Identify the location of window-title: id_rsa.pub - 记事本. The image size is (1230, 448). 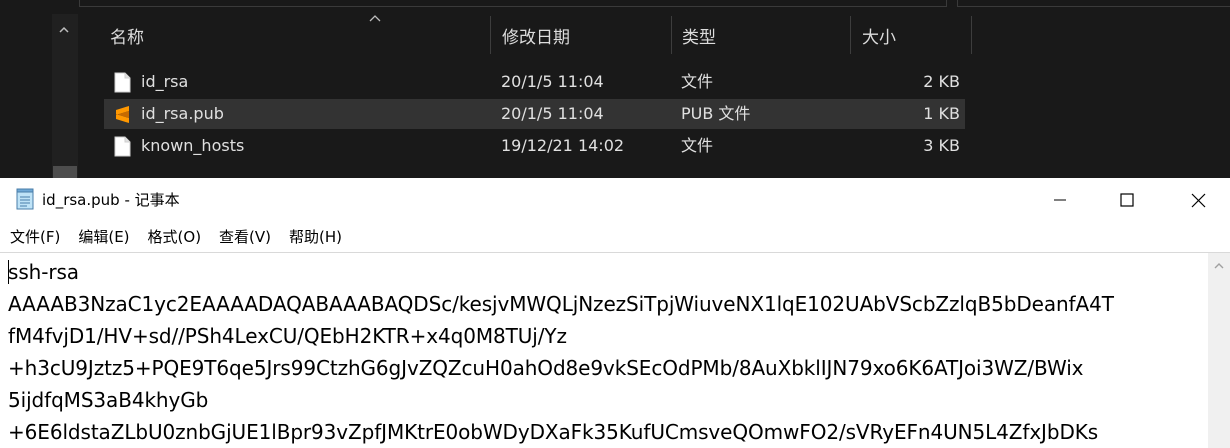
(111, 200).